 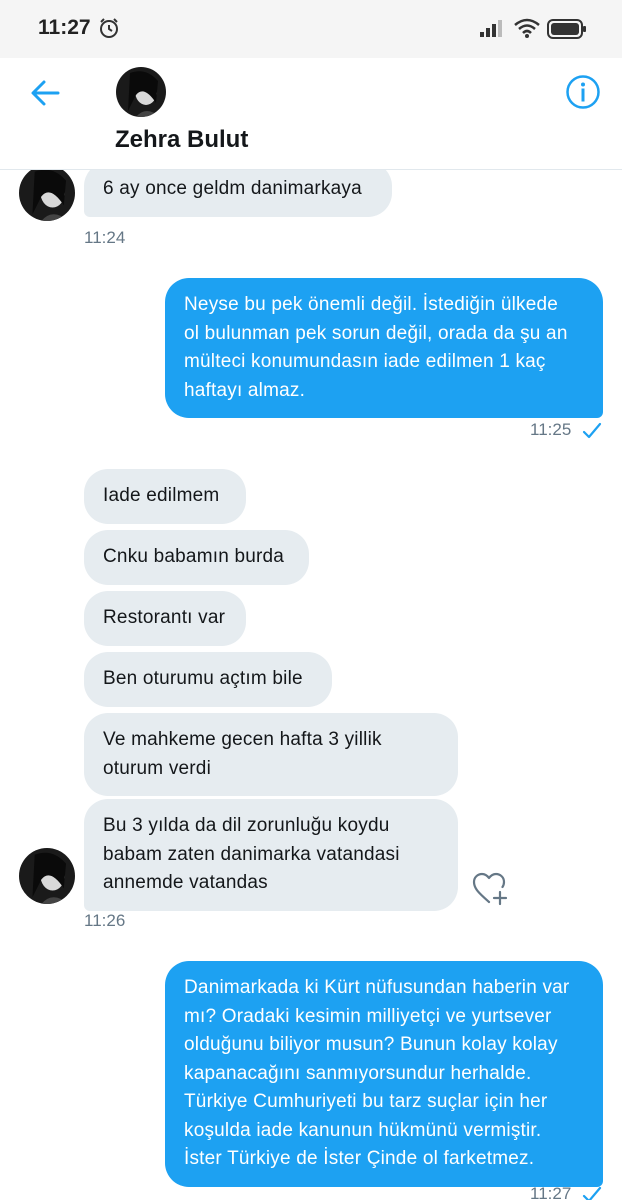 I want to click on alarm-icon, so click(x=109, y=28).